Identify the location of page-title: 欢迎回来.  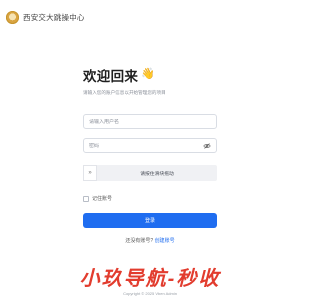
(111, 76).